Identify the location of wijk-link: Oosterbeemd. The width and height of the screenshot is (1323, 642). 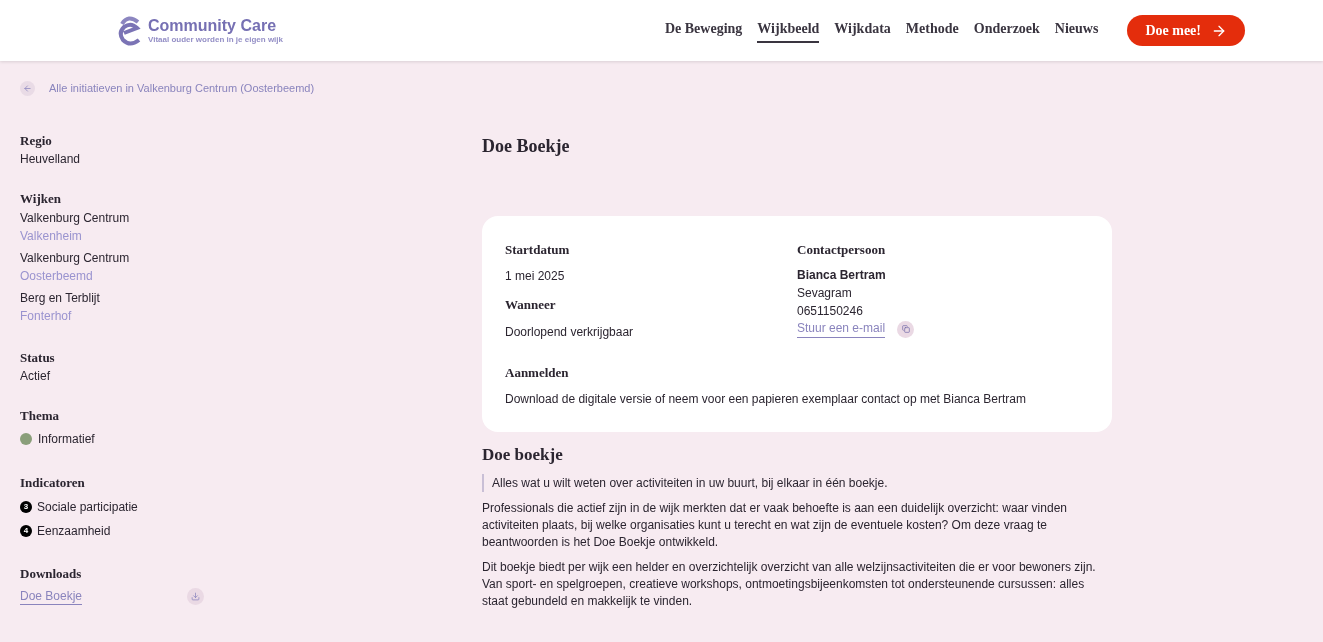
(251, 275).